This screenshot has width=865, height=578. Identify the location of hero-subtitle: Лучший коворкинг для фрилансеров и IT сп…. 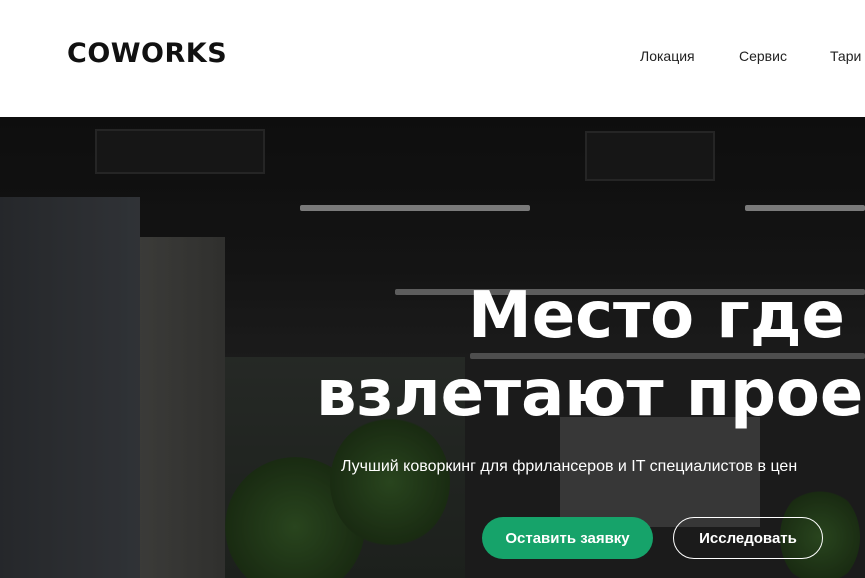
(569, 466).